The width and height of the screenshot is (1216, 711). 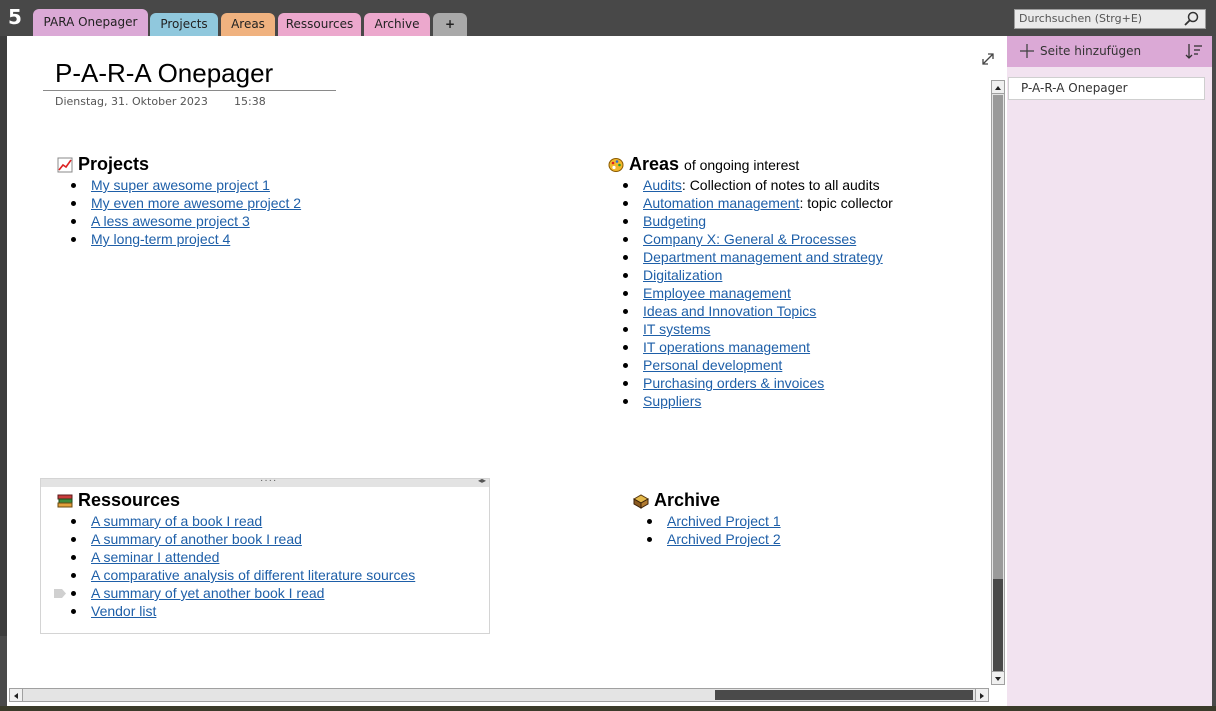 I want to click on area-link: Budgeting, so click(x=674, y=221).